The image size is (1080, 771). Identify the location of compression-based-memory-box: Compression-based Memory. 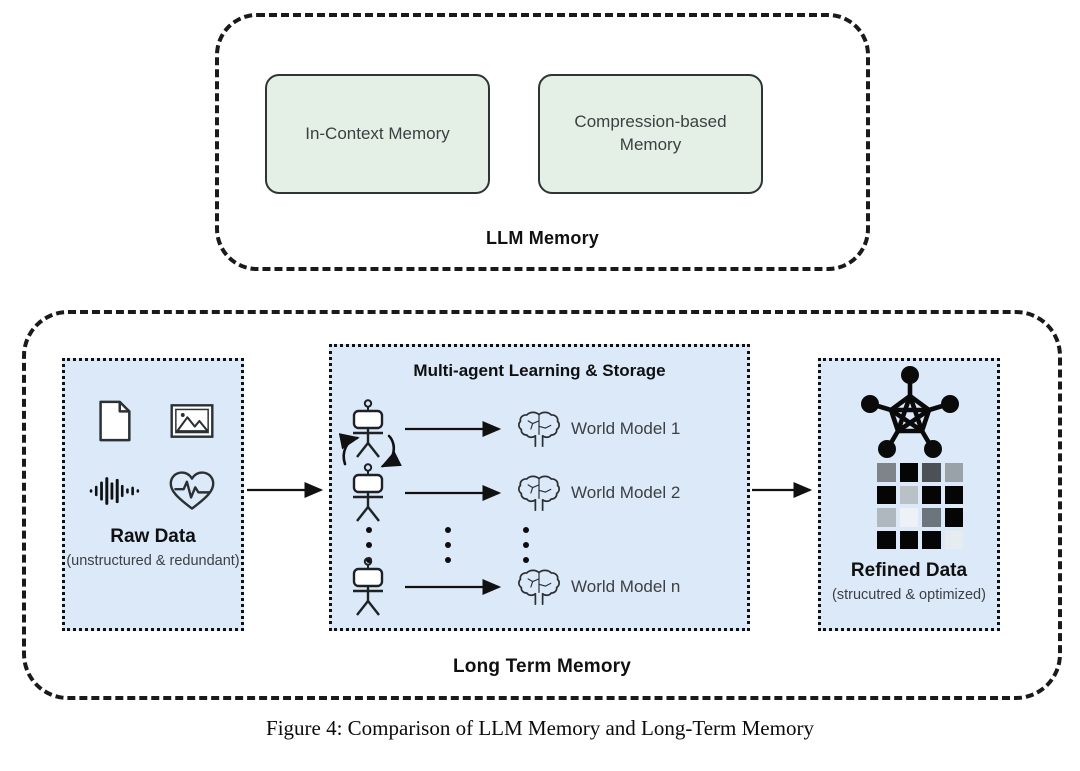
(650, 134).